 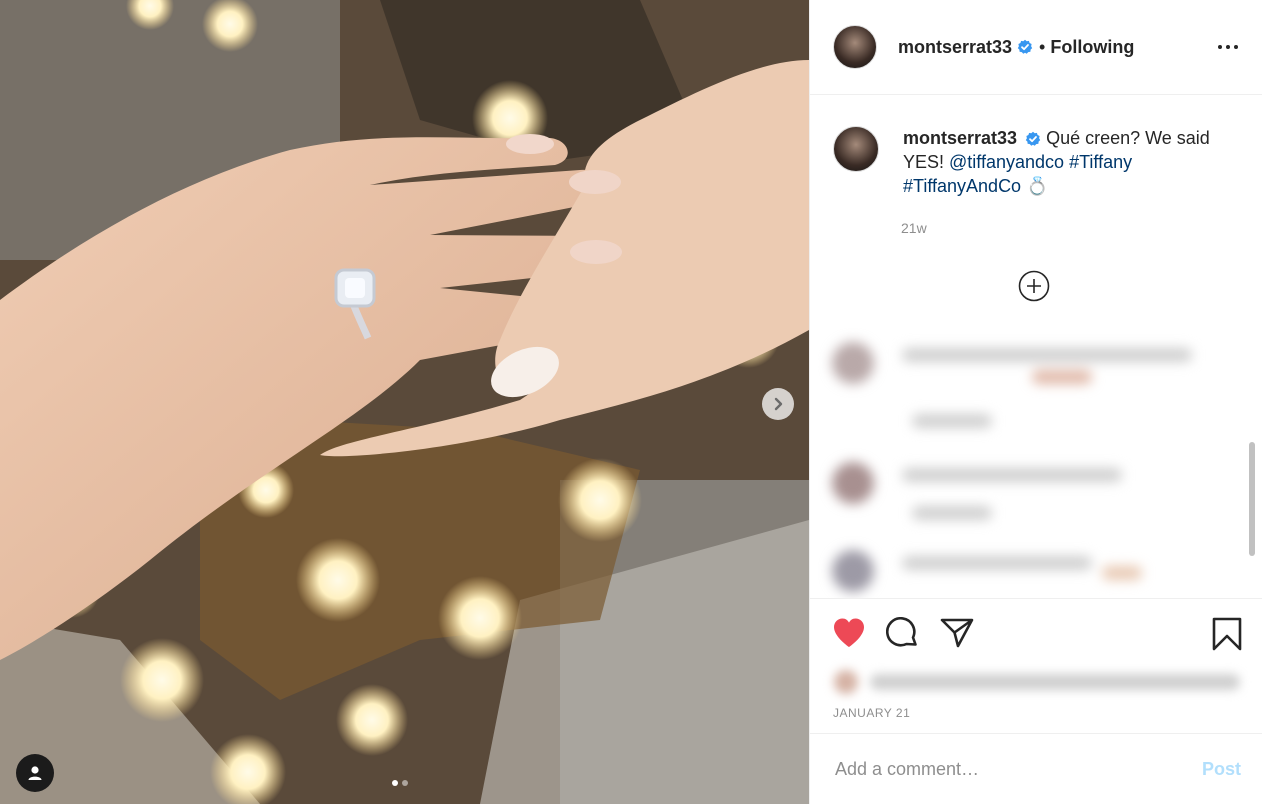 What do you see at coordinates (871, 713) in the screenshot?
I see `post-date: JANUARY 21` at bounding box center [871, 713].